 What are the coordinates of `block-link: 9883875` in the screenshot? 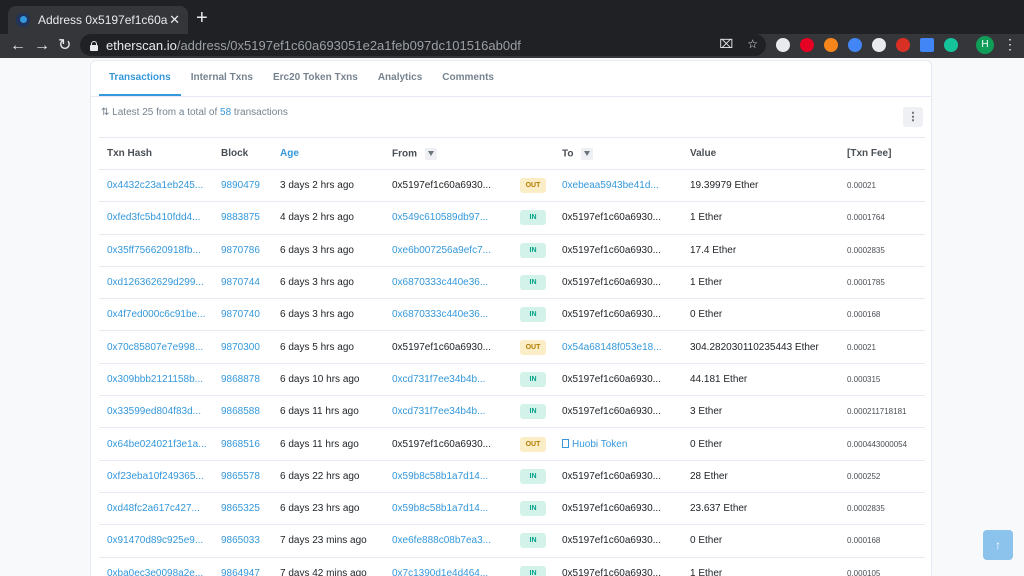 It's located at (240, 217).